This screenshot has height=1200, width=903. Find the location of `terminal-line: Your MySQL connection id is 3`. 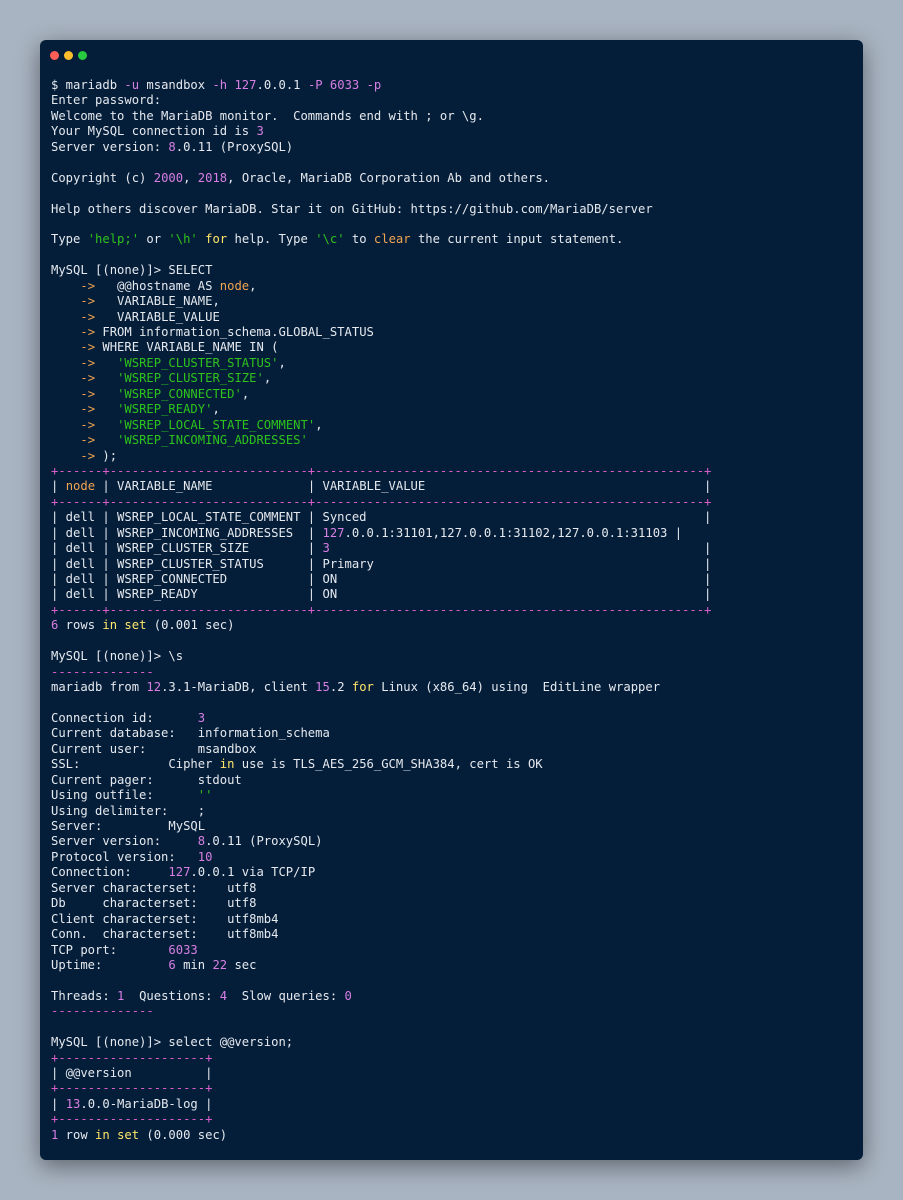

terminal-line: Your MySQL connection id is 3 is located at coordinates (453, 131).